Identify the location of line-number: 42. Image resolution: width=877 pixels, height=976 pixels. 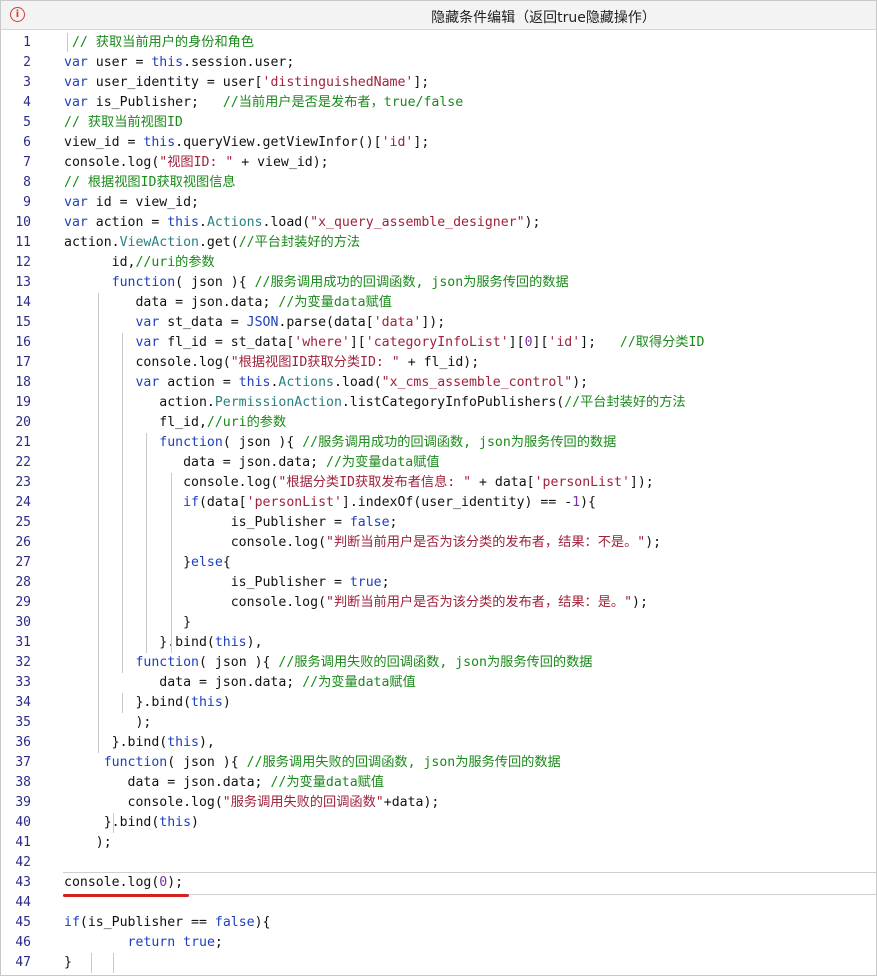
(23, 862).